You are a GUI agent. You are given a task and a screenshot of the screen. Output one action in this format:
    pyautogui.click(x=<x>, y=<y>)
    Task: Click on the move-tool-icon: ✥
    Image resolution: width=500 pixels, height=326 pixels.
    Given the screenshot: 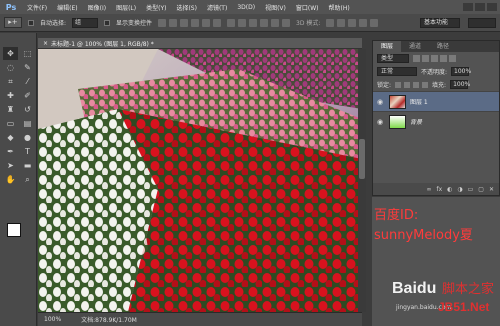 What is the action you would take?
    pyautogui.click(x=10, y=53)
    